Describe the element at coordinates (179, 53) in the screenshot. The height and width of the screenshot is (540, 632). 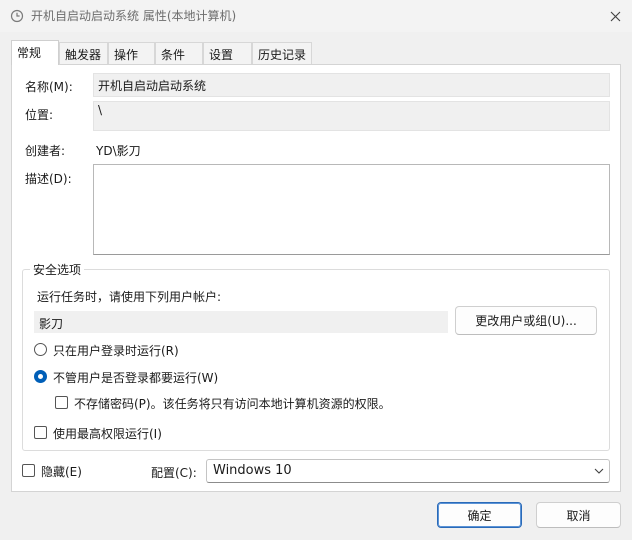
I see `tab-conditions: 条件` at that location.